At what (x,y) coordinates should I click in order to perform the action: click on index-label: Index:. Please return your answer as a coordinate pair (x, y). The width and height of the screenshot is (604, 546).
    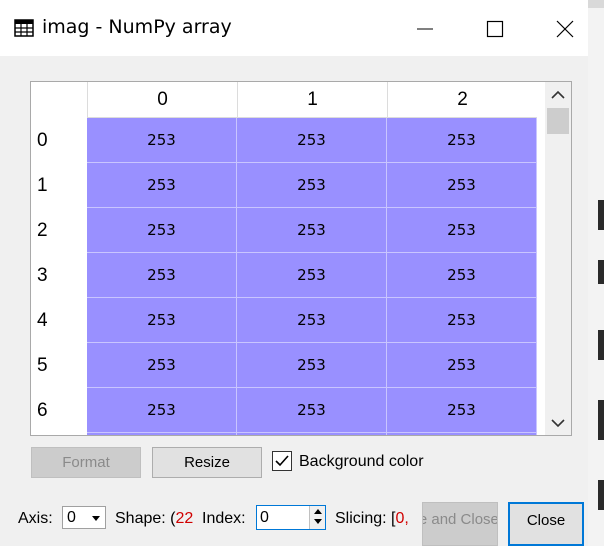
    Looking at the image, I should click on (224, 518).